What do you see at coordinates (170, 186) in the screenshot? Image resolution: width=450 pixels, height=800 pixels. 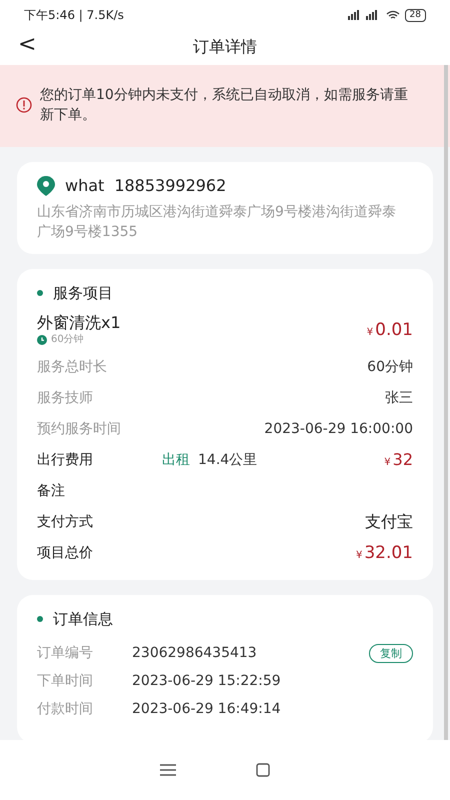 I see `contact-phone: 18853992962` at bounding box center [170, 186].